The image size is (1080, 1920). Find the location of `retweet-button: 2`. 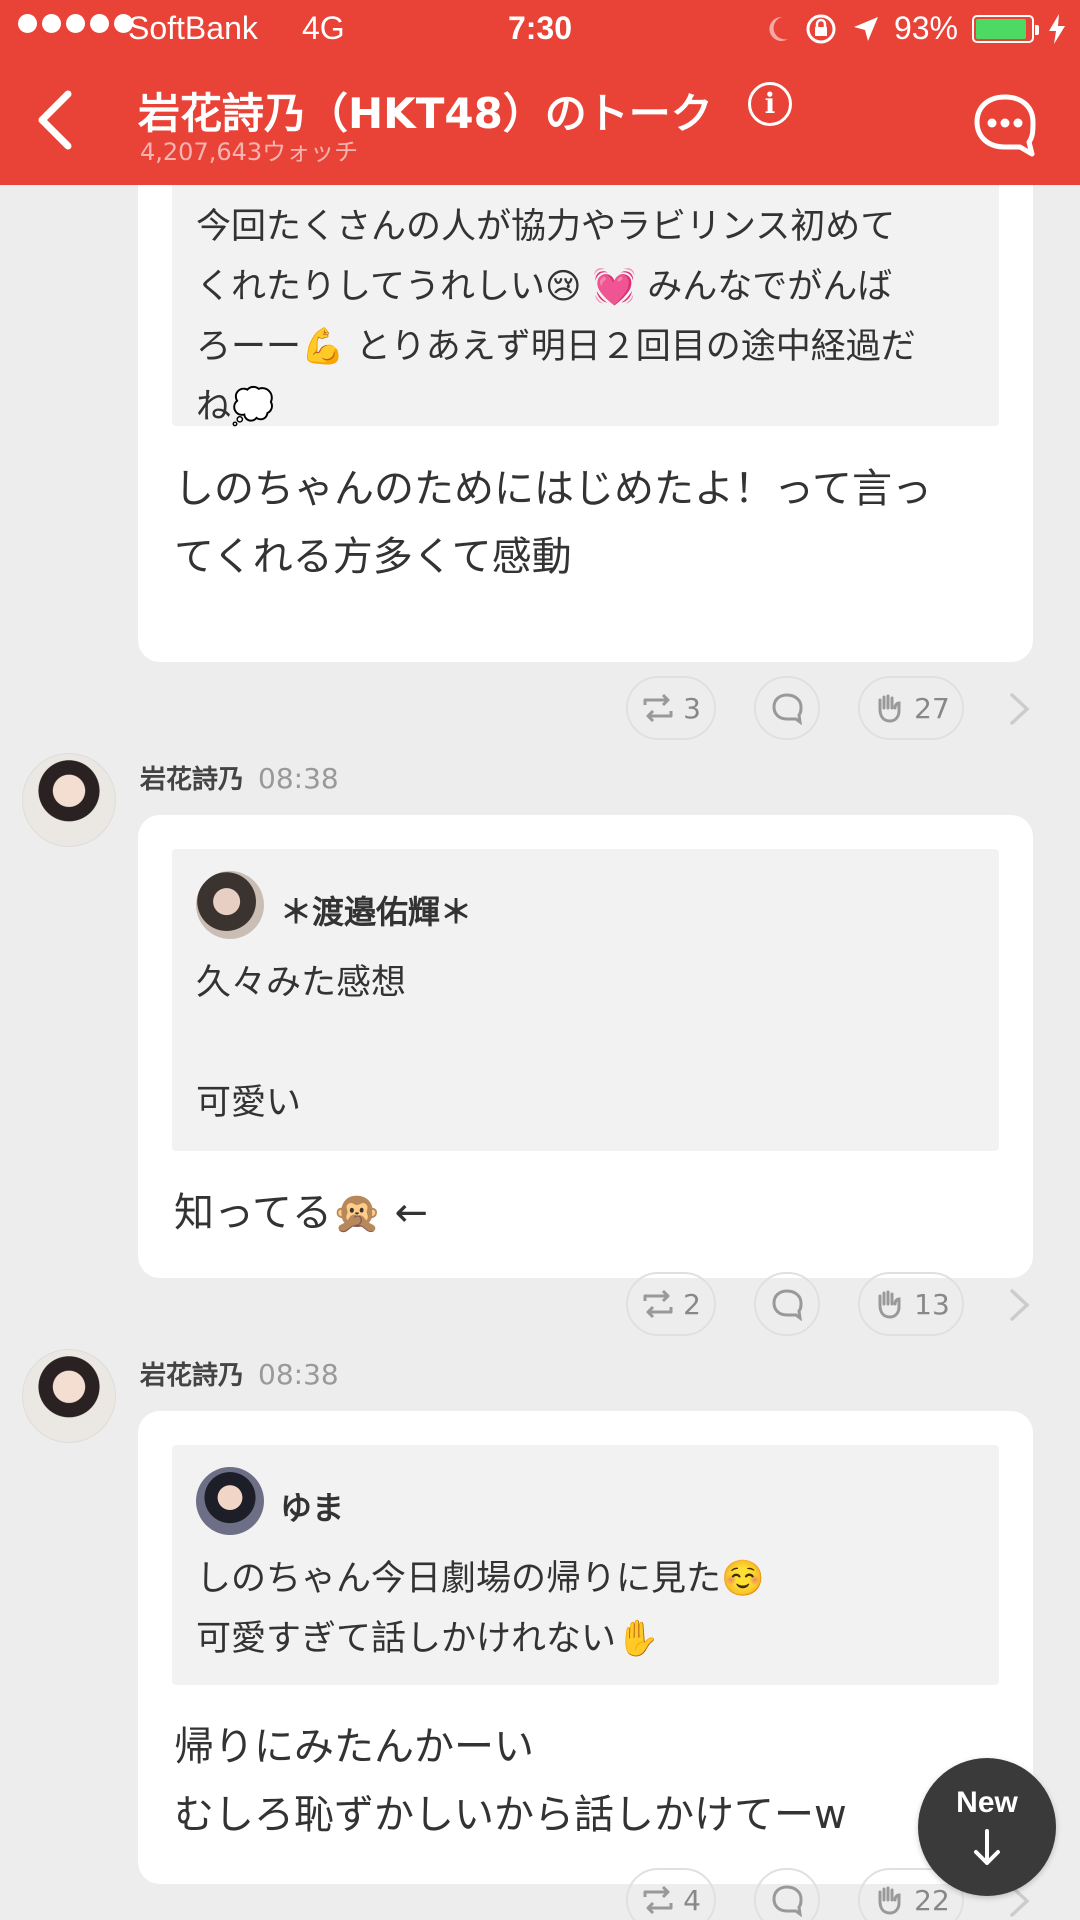

retweet-button: 2 is located at coordinates (671, 1304).